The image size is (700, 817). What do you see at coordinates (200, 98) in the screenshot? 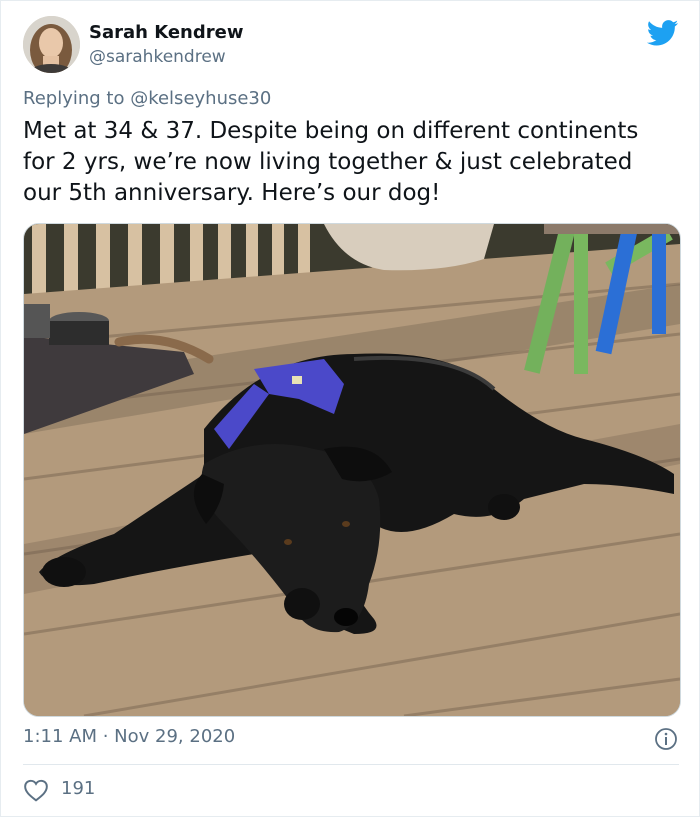
I see `reply-mention-link: @kelseyhuse30` at bounding box center [200, 98].